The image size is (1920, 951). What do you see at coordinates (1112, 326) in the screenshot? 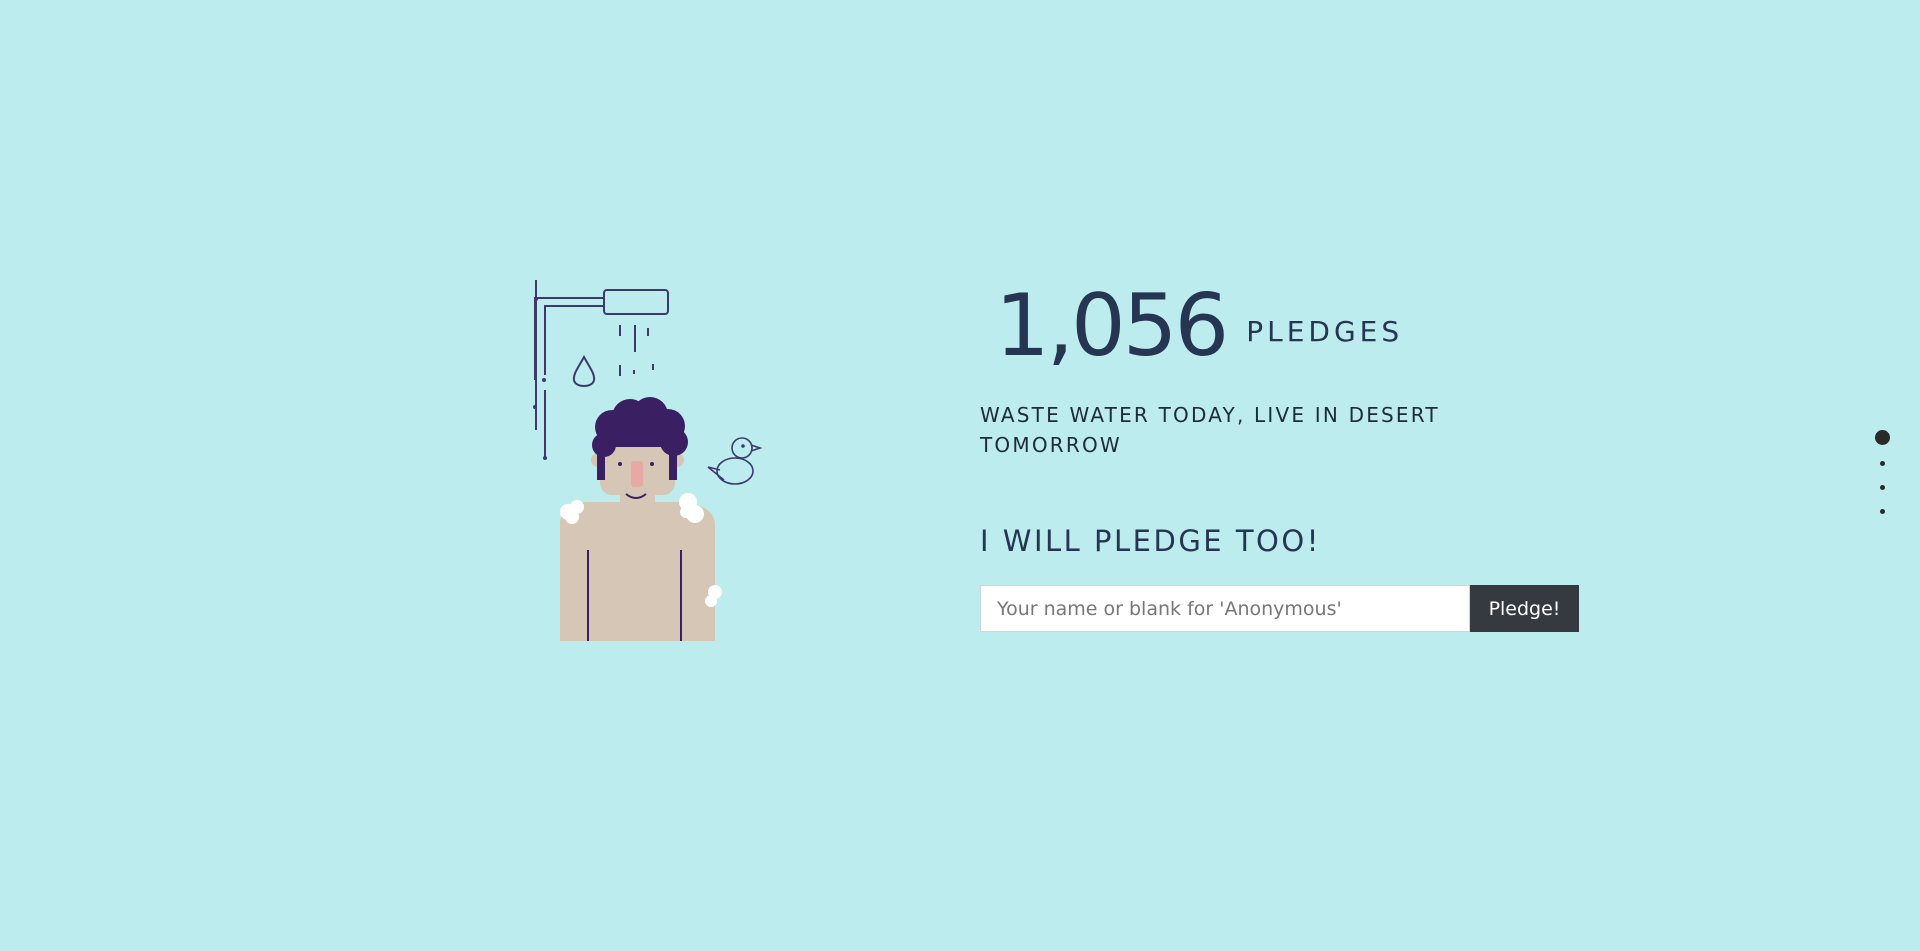
I see `pledge-count: 1,056` at bounding box center [1112, 326].